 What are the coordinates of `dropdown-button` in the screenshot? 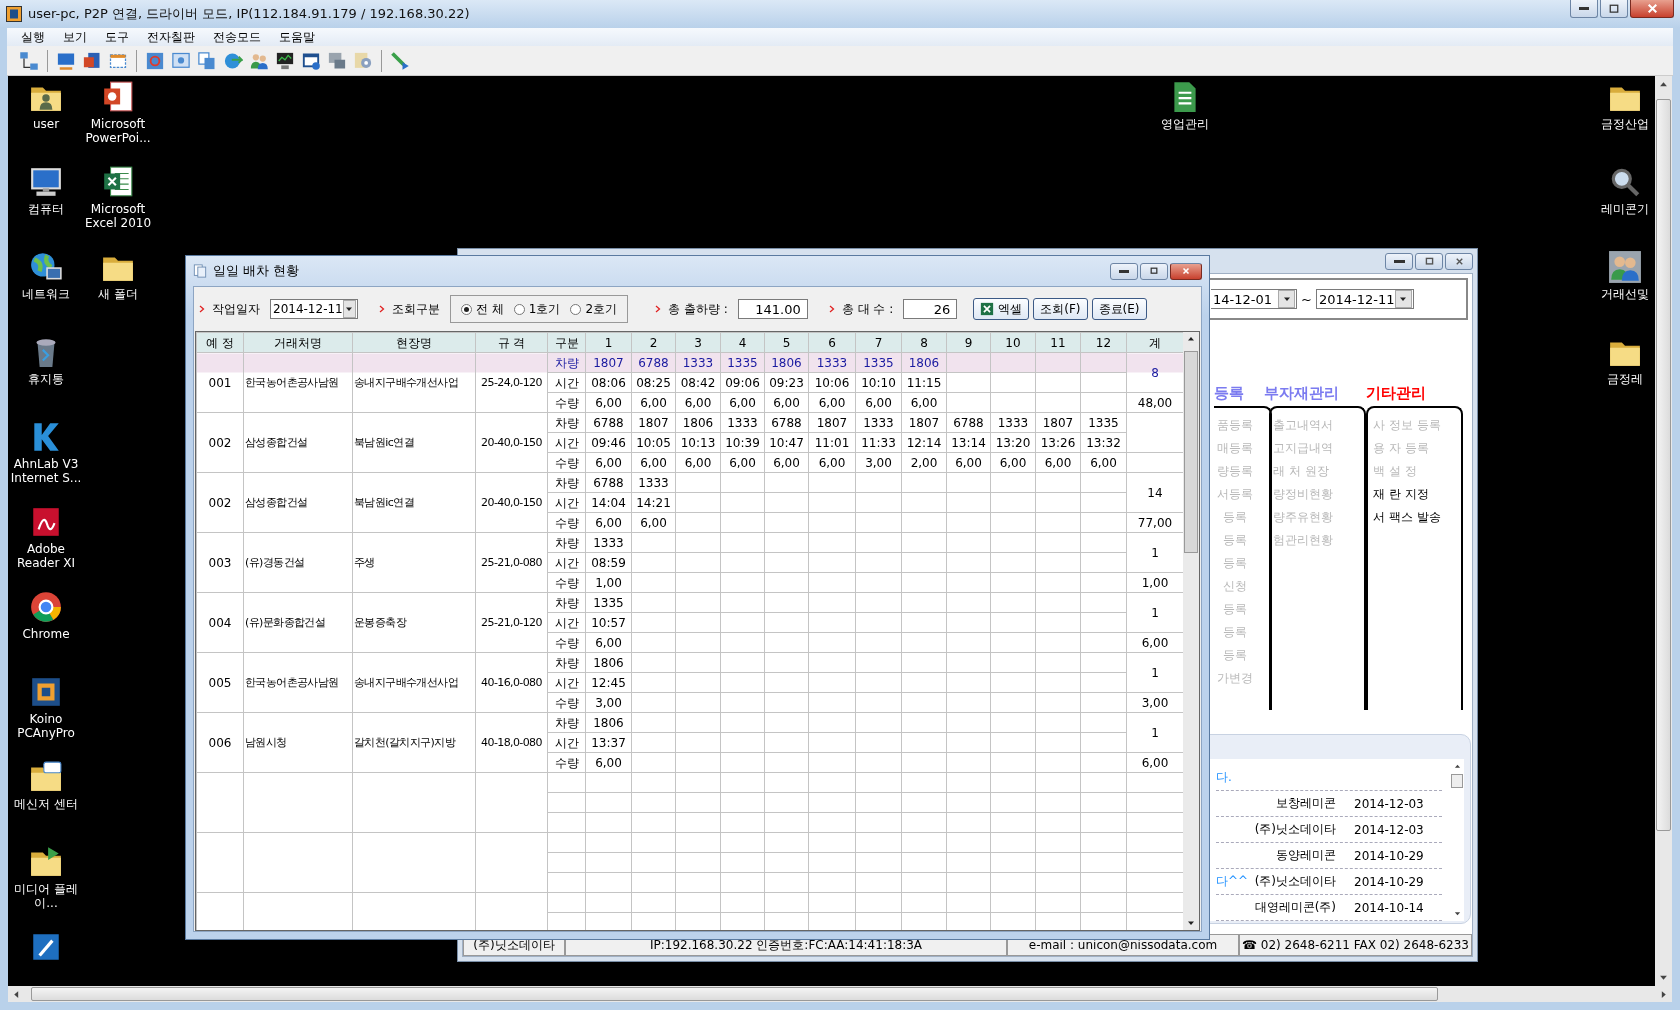 It's located at (349, 309).